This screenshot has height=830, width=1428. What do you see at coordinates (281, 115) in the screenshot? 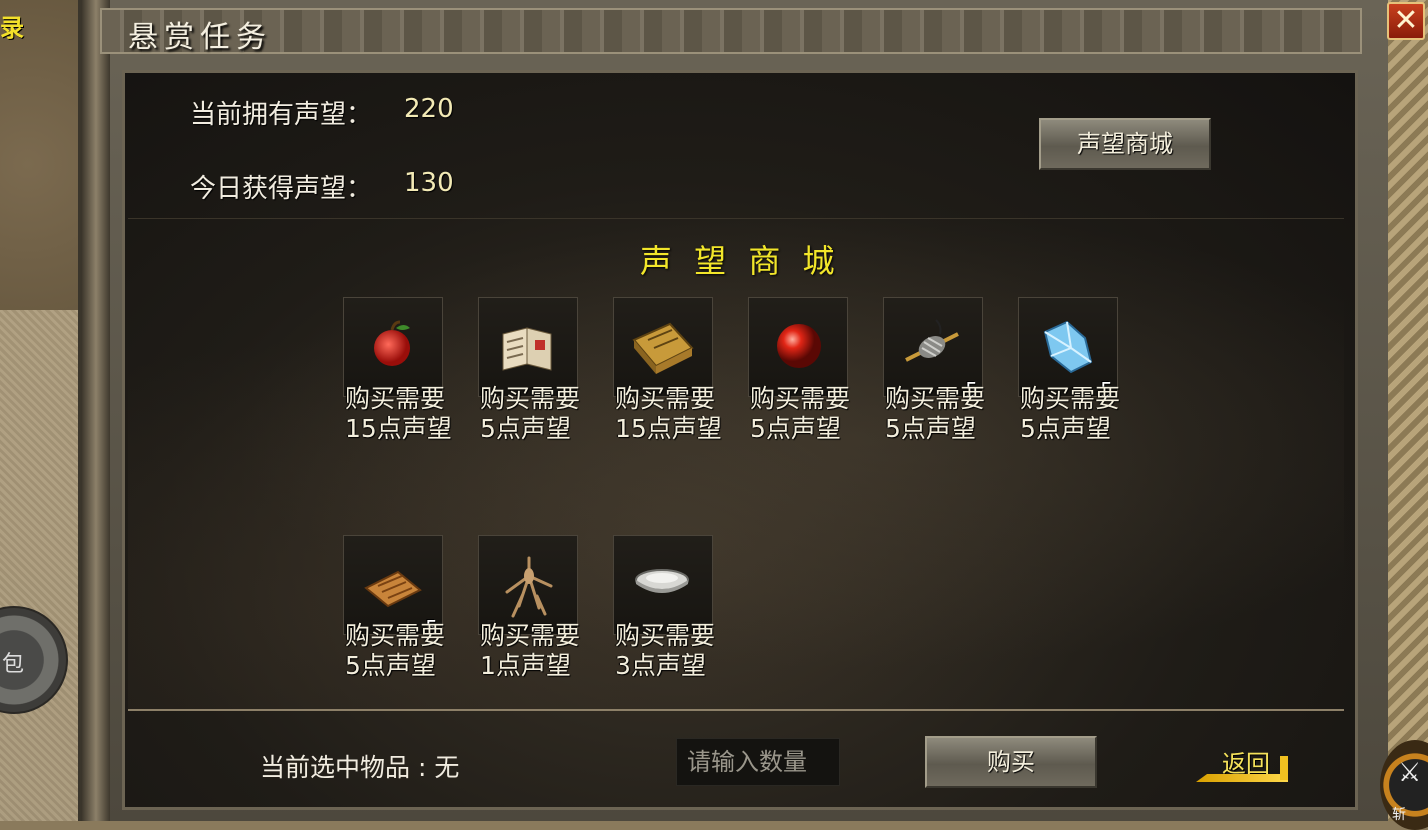
I see `current-reputation-label: 当前拥有声望：` at bounding box center [281, 115].